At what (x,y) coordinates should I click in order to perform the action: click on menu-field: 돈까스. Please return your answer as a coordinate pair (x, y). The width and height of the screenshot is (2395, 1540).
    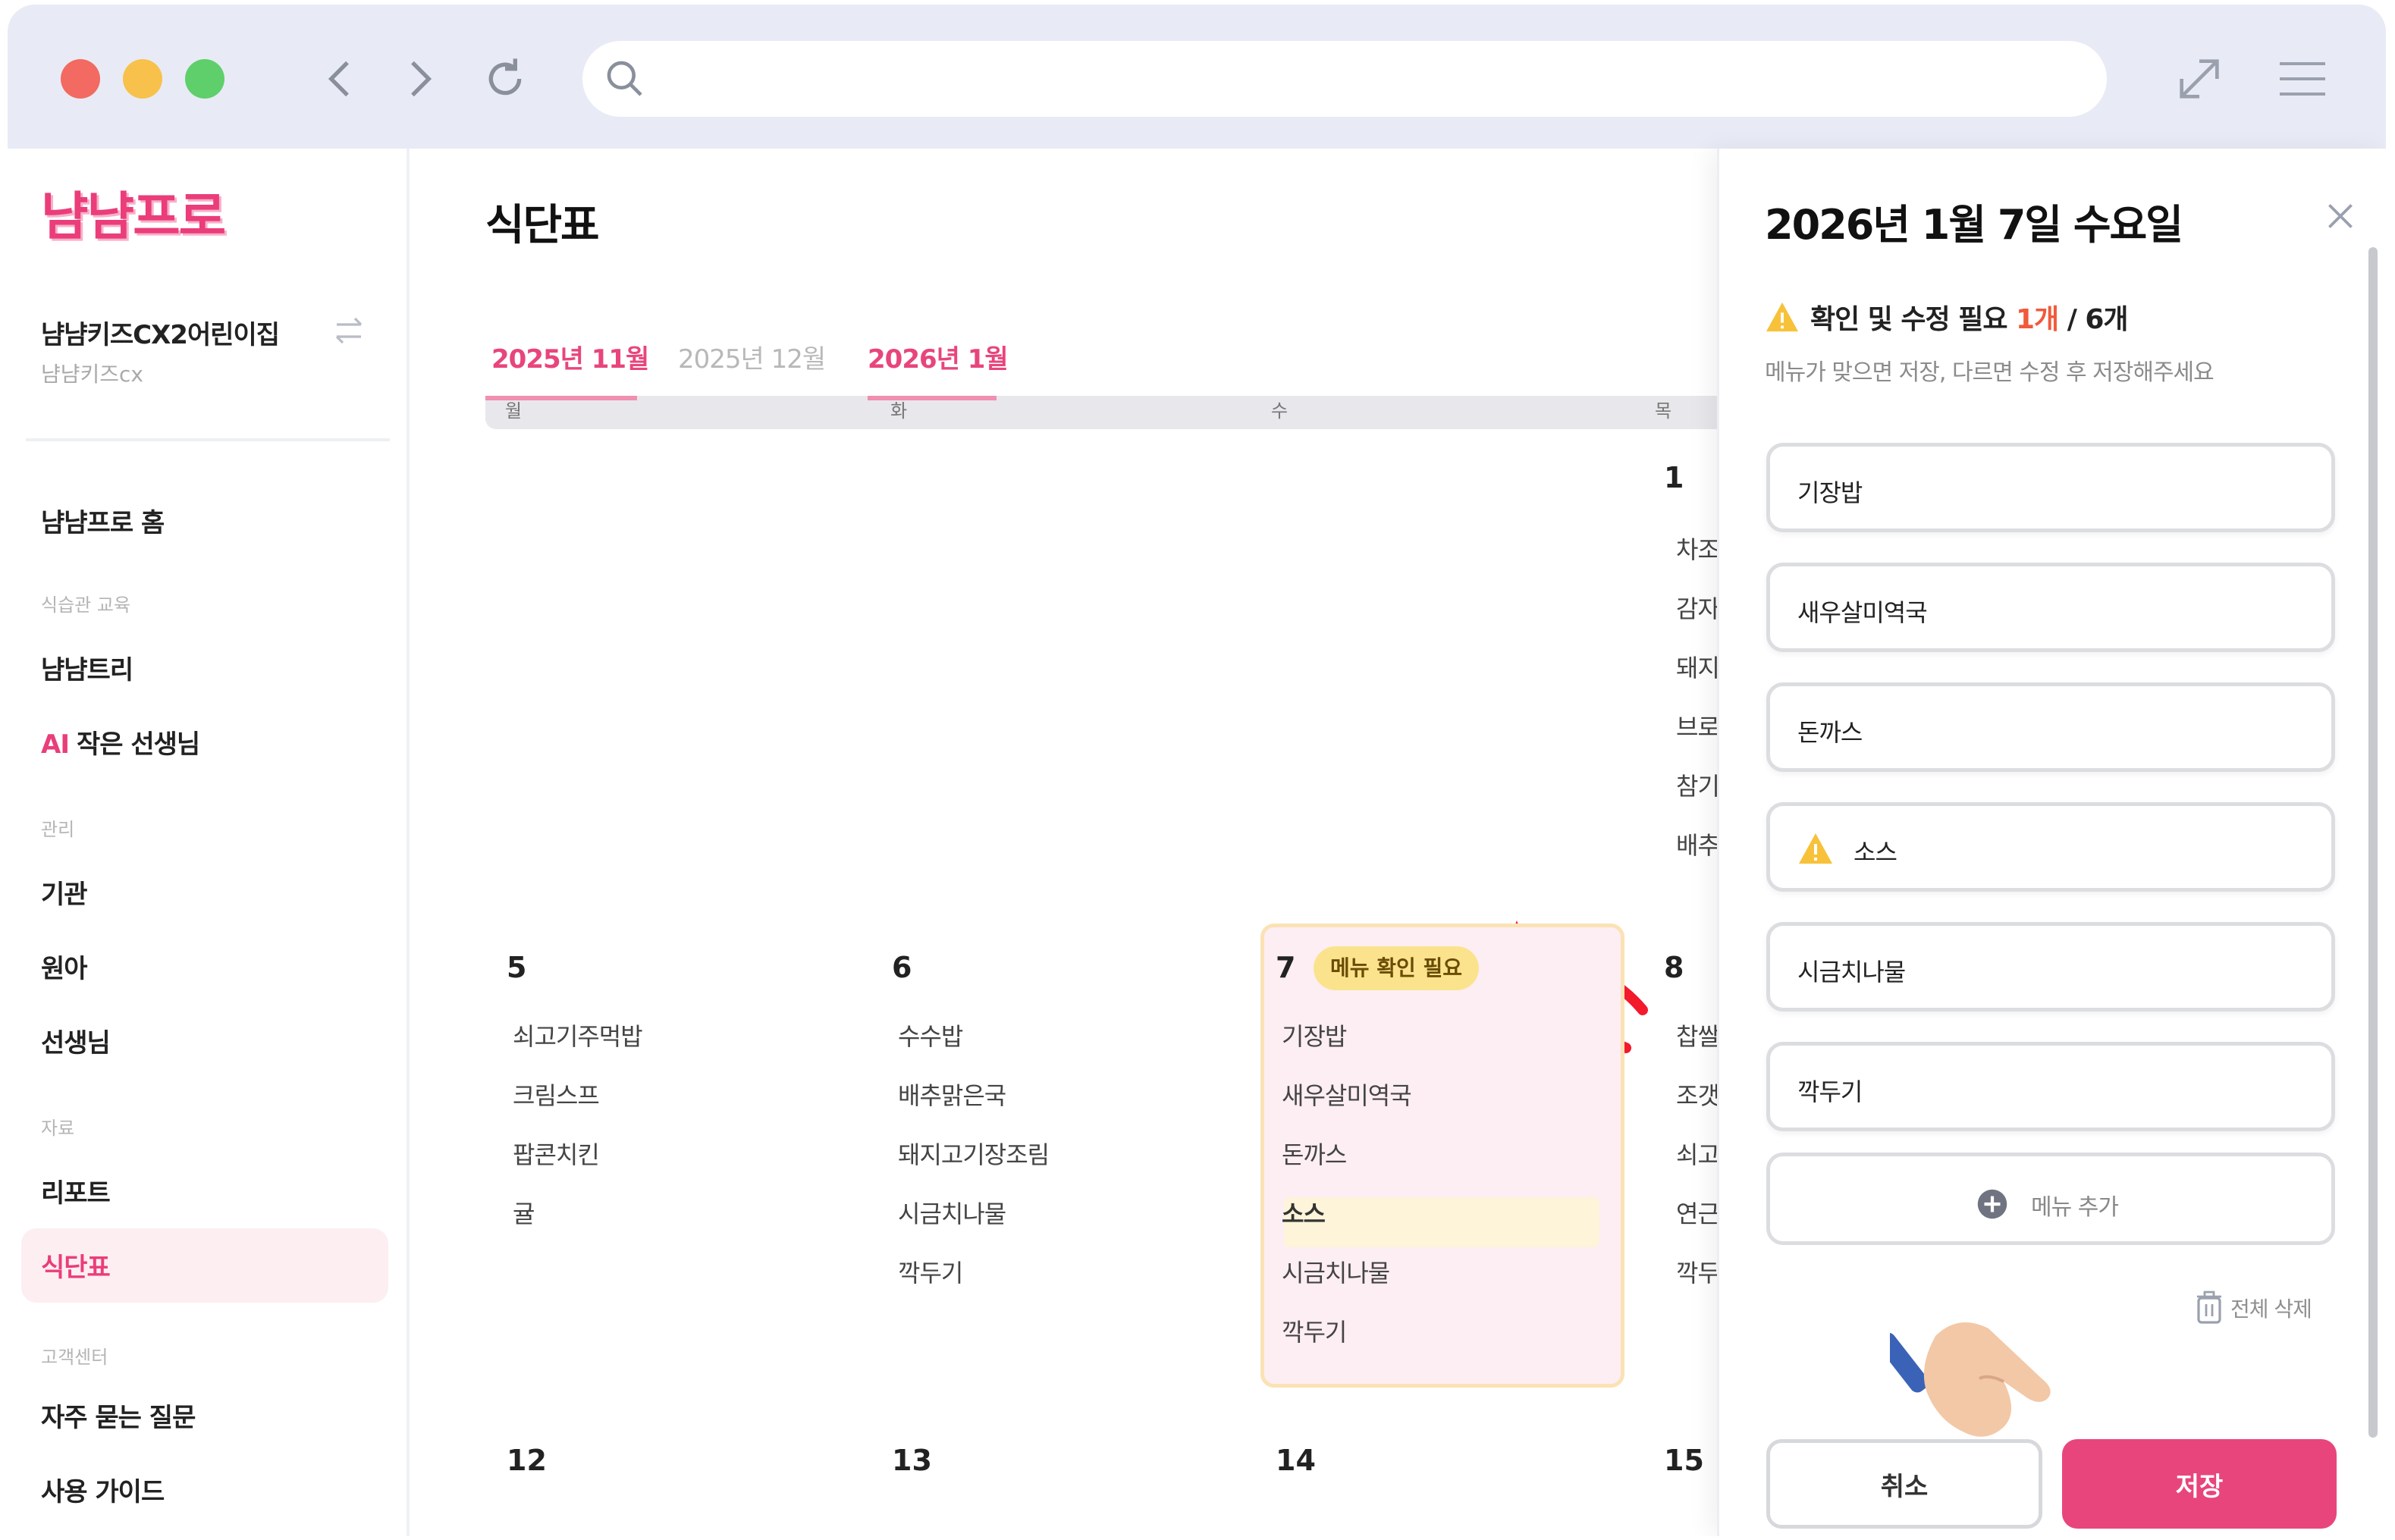
    Looking at the image, I should click on (2050, 727).